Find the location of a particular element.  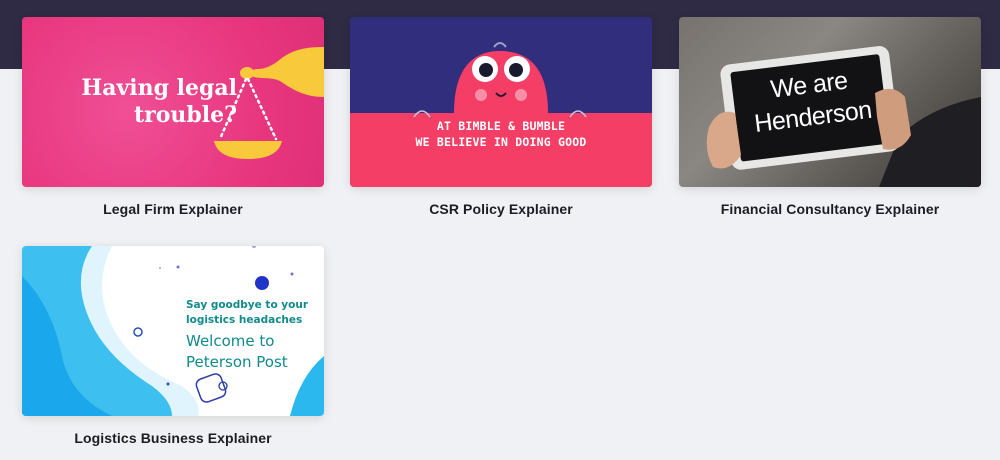

welcome-line-1: Welcome to is located at coordinates (230, 341).